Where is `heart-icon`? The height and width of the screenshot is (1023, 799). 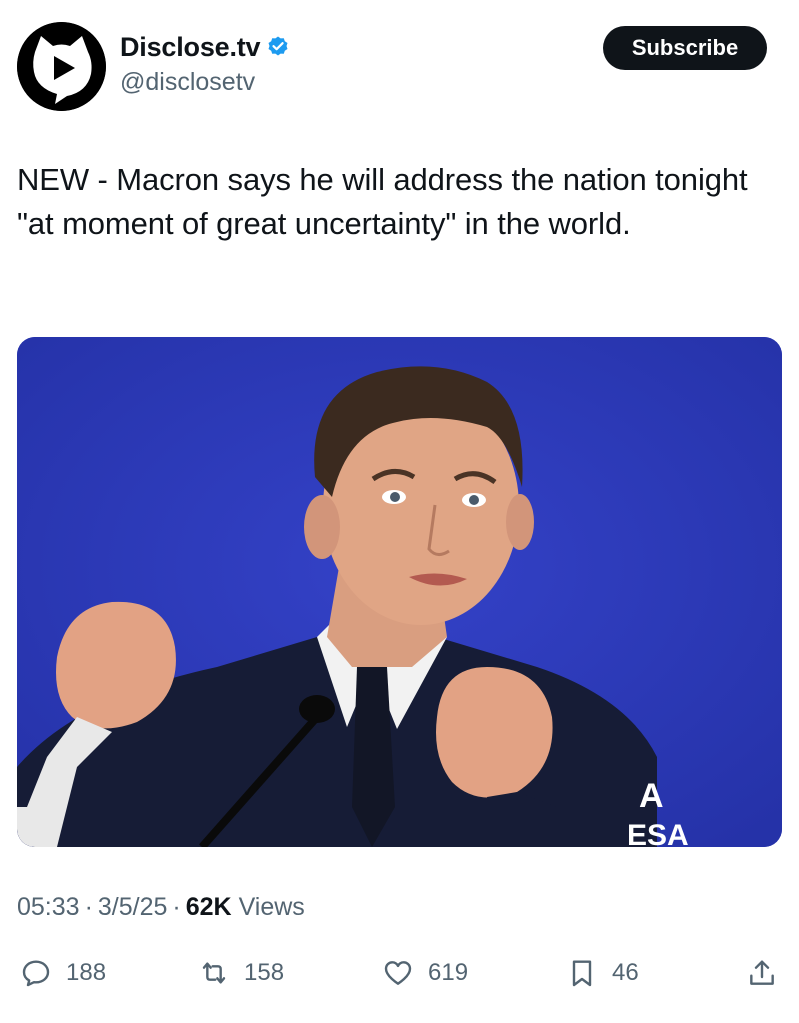 heart-icon is located at coordinates (398, 973).